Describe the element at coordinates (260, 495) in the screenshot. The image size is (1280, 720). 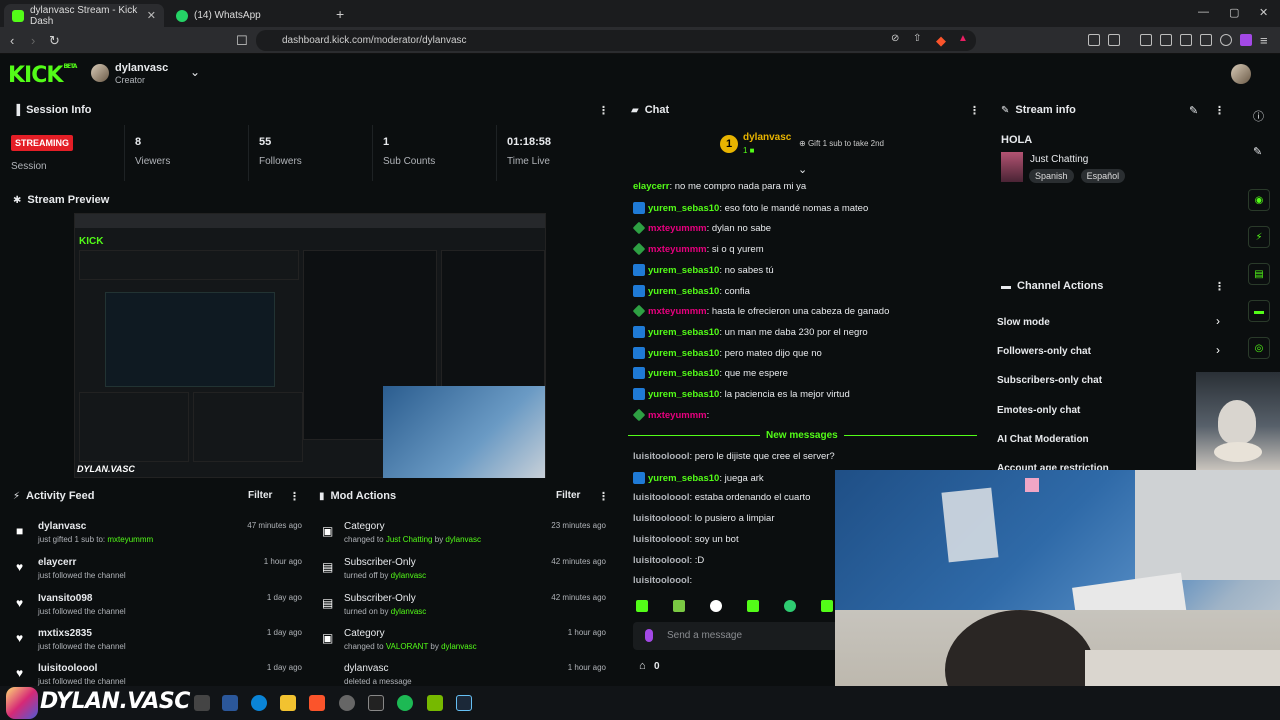
I see `activity-filter-button: Filter` at that location.